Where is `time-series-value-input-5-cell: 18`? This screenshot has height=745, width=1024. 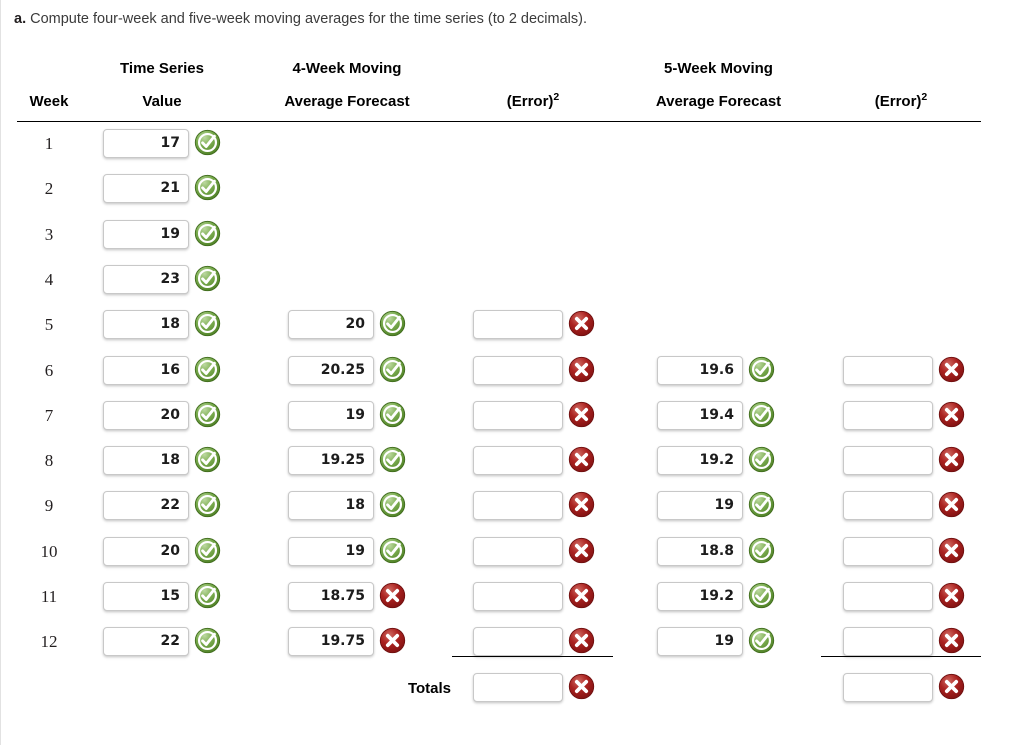 time-series-value-input-5-cell: 18 is located at coordinates (162, 325).